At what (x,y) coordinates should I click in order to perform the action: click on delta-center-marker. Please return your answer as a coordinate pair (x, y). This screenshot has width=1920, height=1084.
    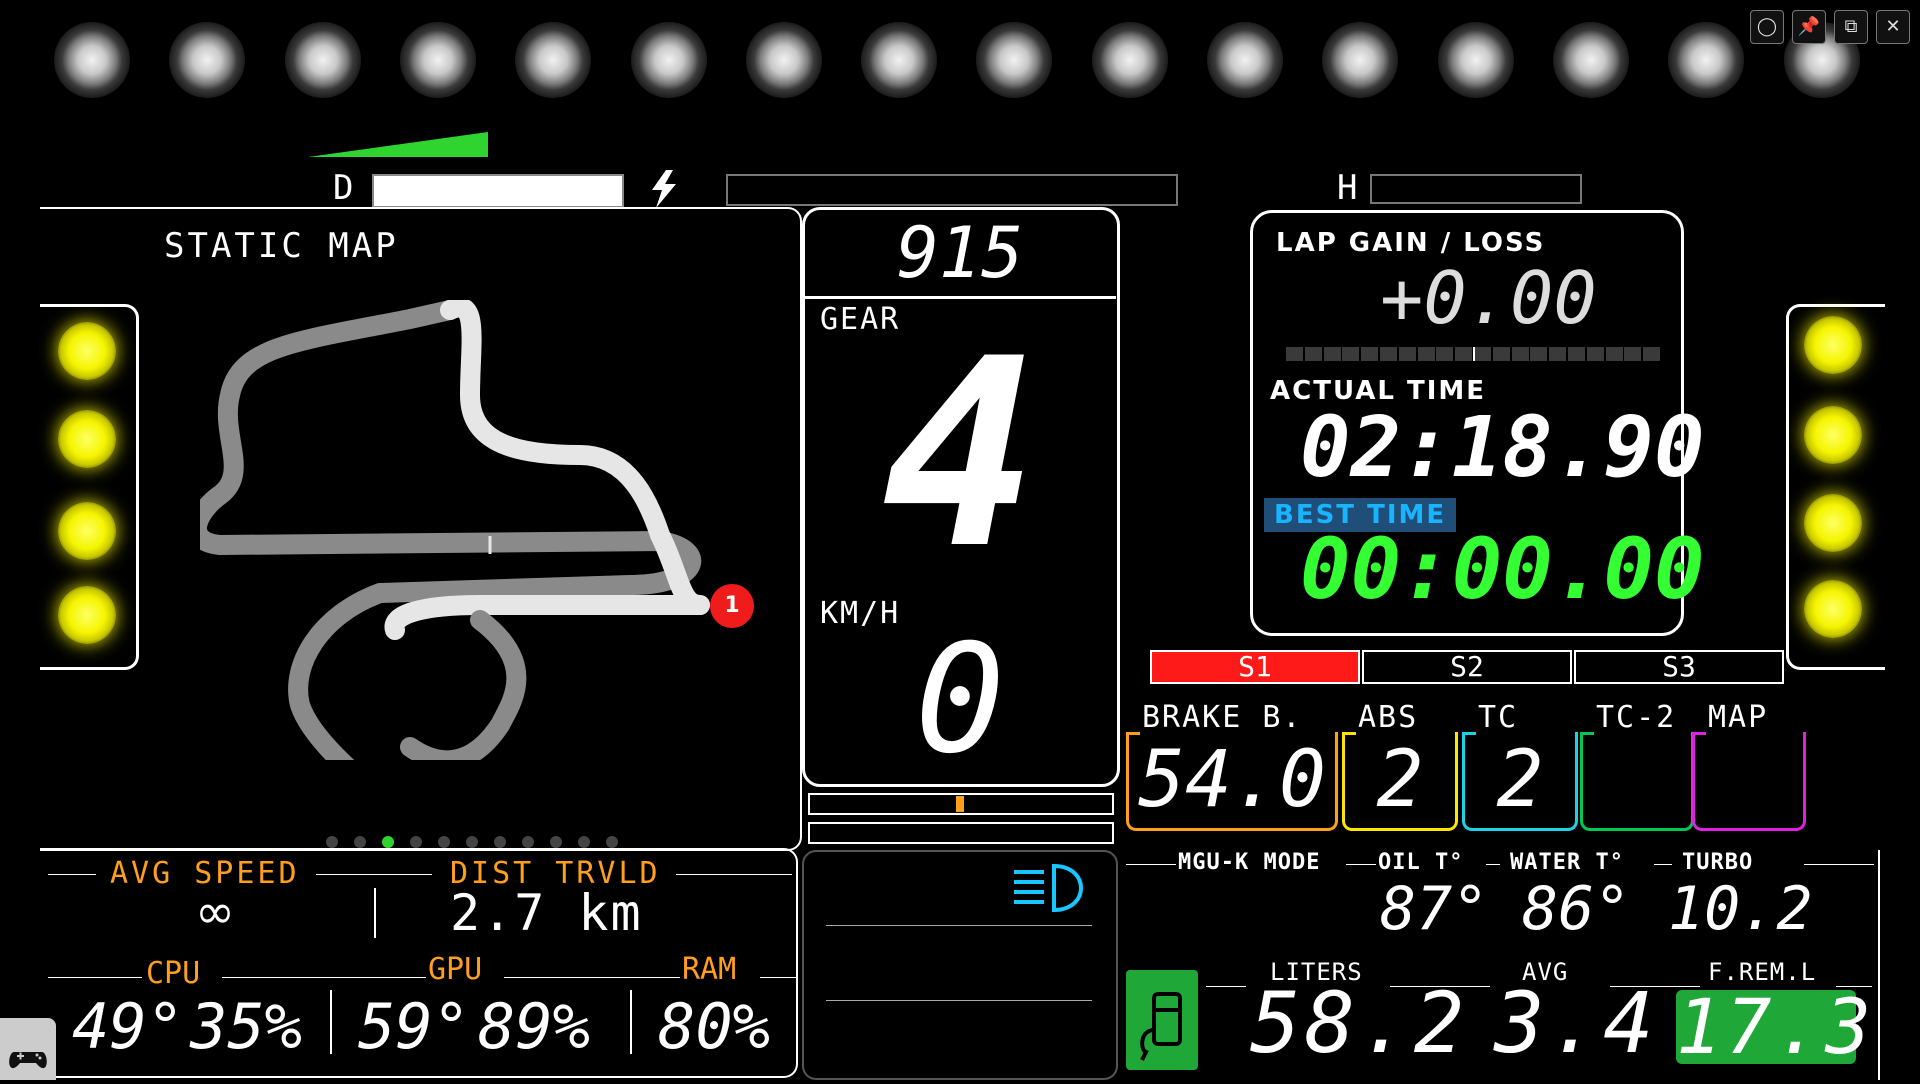
    Looking at the image, I should click on (1474, 354).